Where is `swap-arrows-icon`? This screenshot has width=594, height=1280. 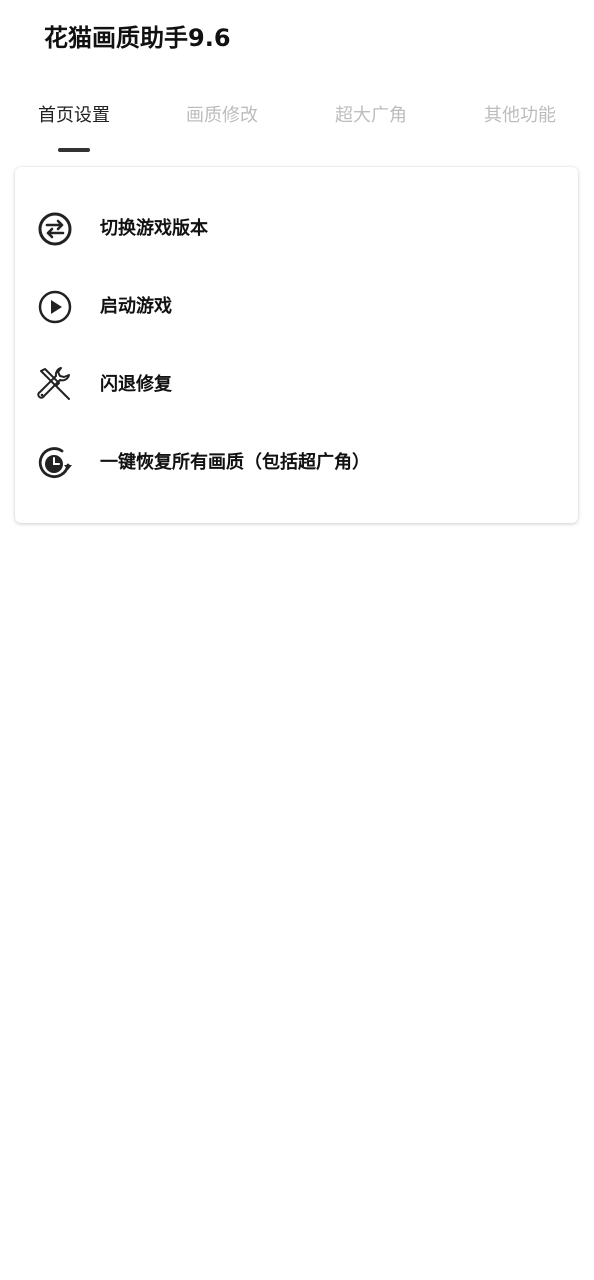
swap-arrows-icon is located at coordinates (55, 229).